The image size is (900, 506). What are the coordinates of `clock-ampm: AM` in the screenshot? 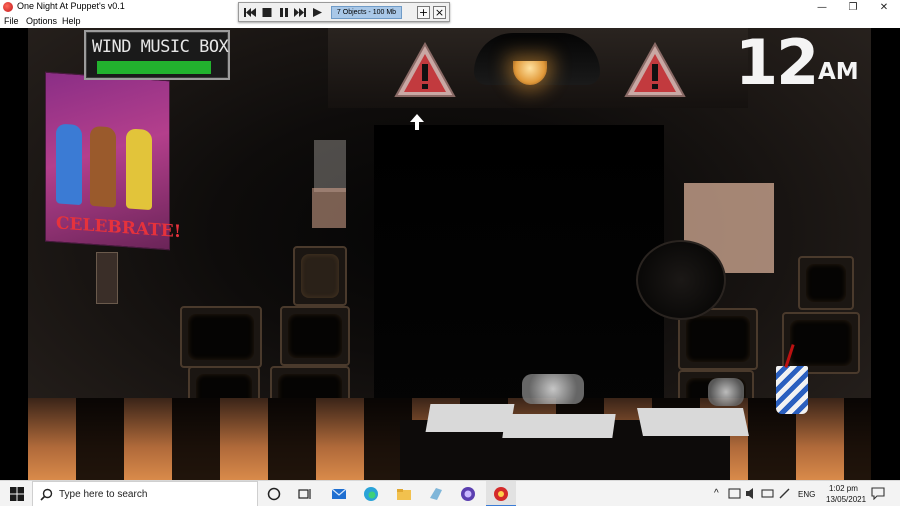 It's located at (838, 72).